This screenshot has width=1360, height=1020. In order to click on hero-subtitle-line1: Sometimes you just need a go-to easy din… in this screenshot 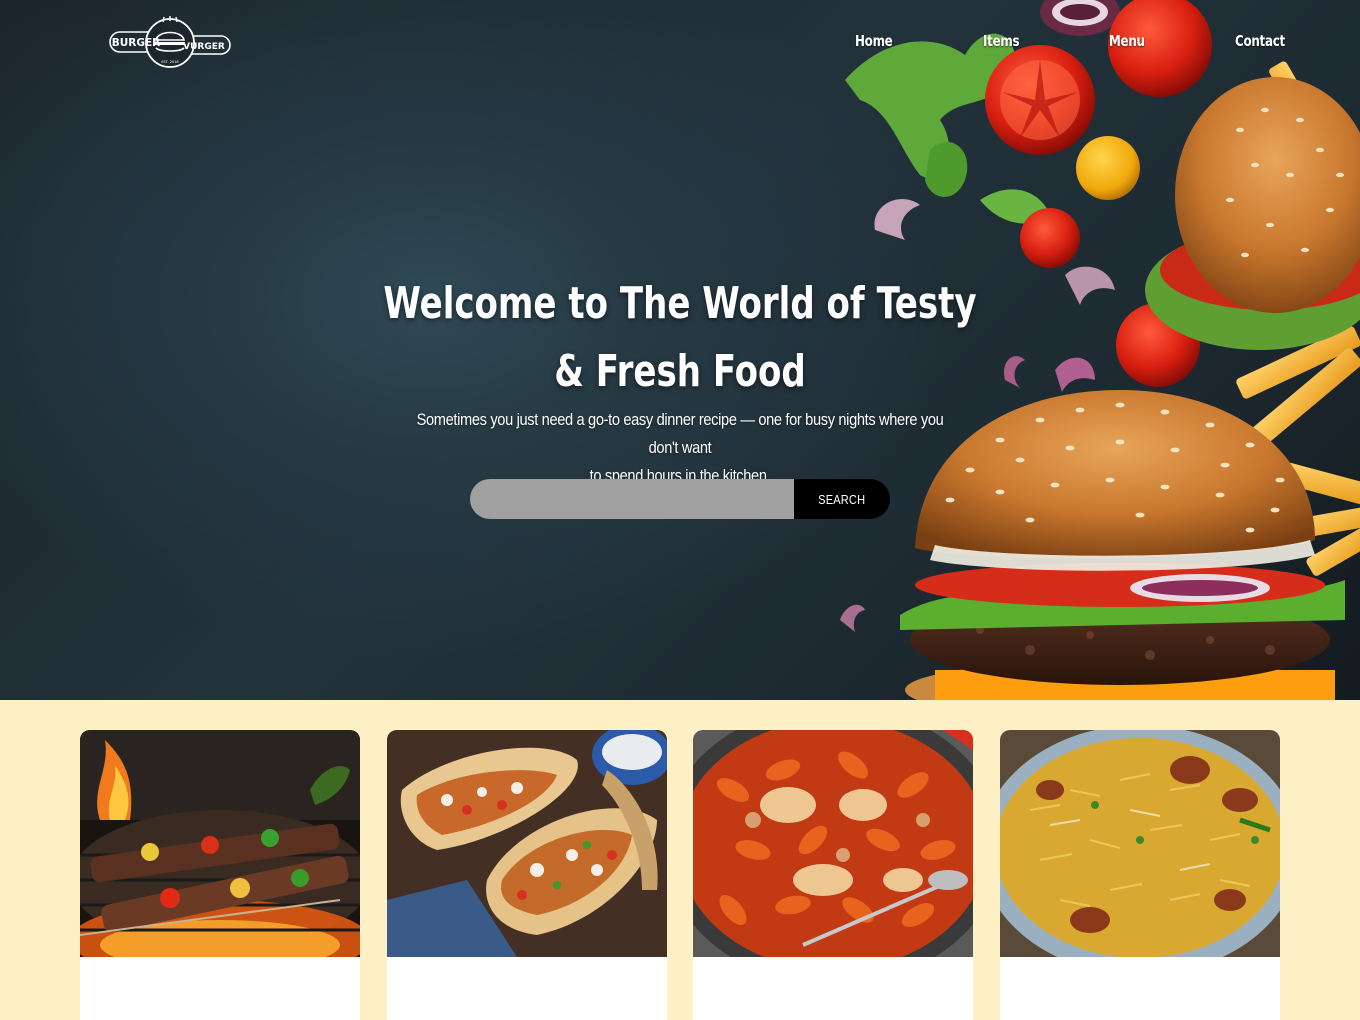, I will do `click(680, 433)`.